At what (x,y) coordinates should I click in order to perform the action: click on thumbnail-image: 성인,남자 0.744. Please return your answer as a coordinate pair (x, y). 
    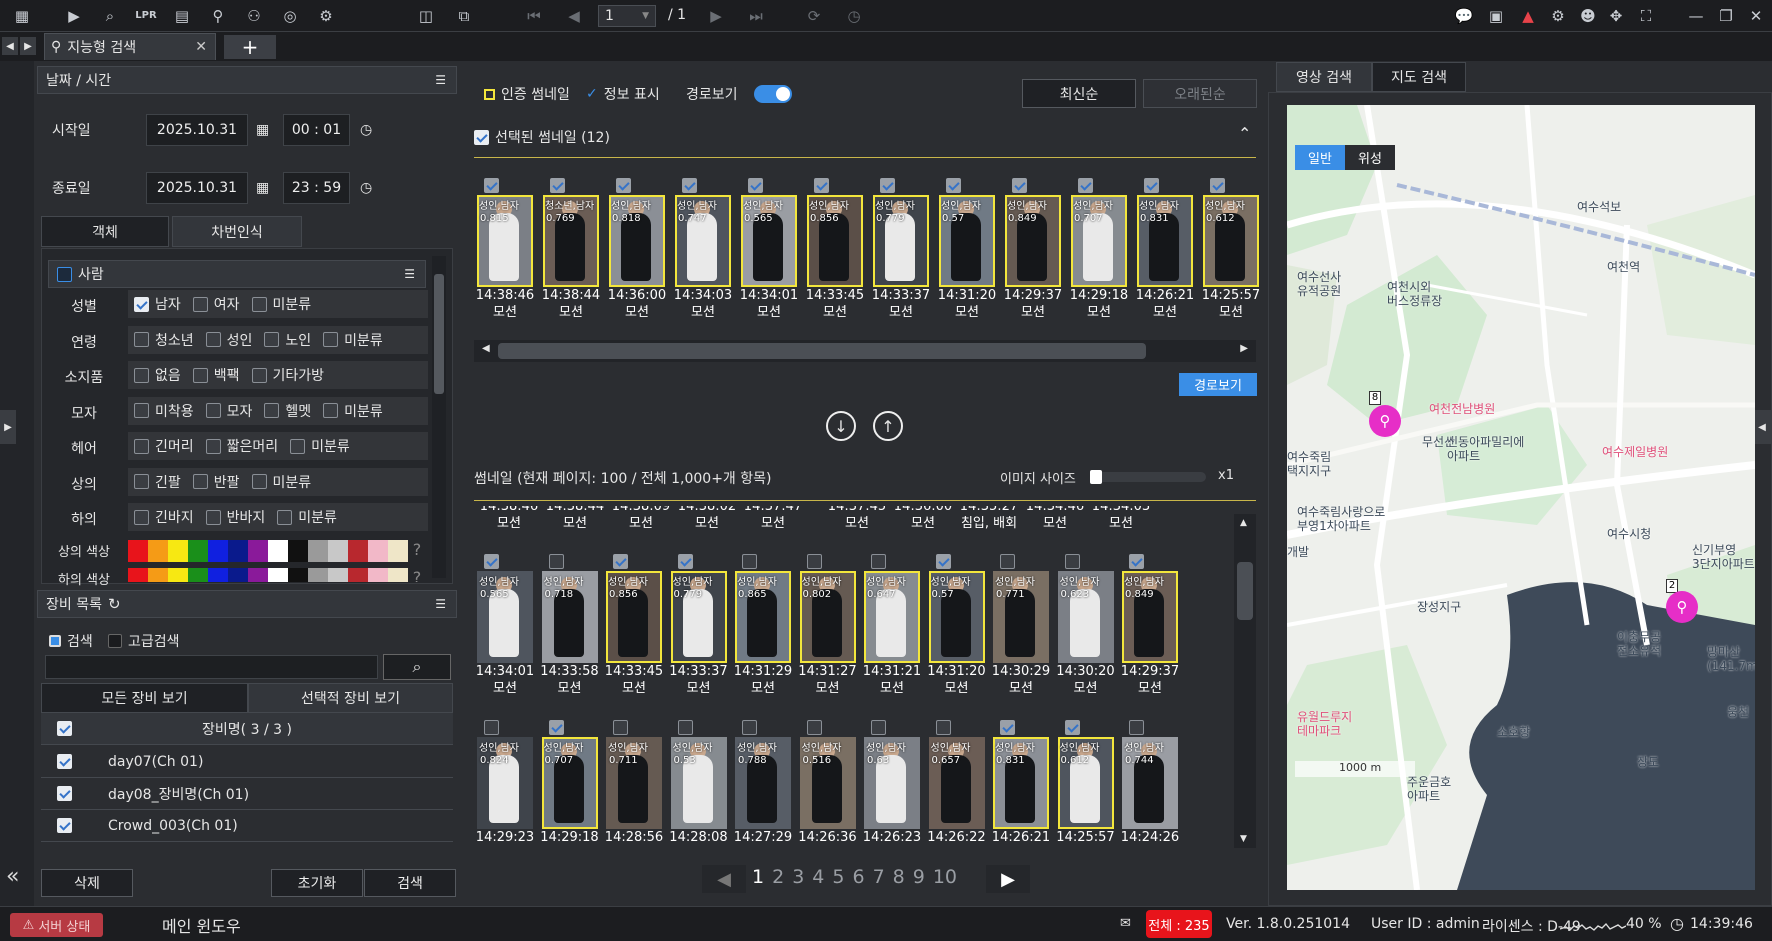
    Looking at the image, I should click on (1150, 783).